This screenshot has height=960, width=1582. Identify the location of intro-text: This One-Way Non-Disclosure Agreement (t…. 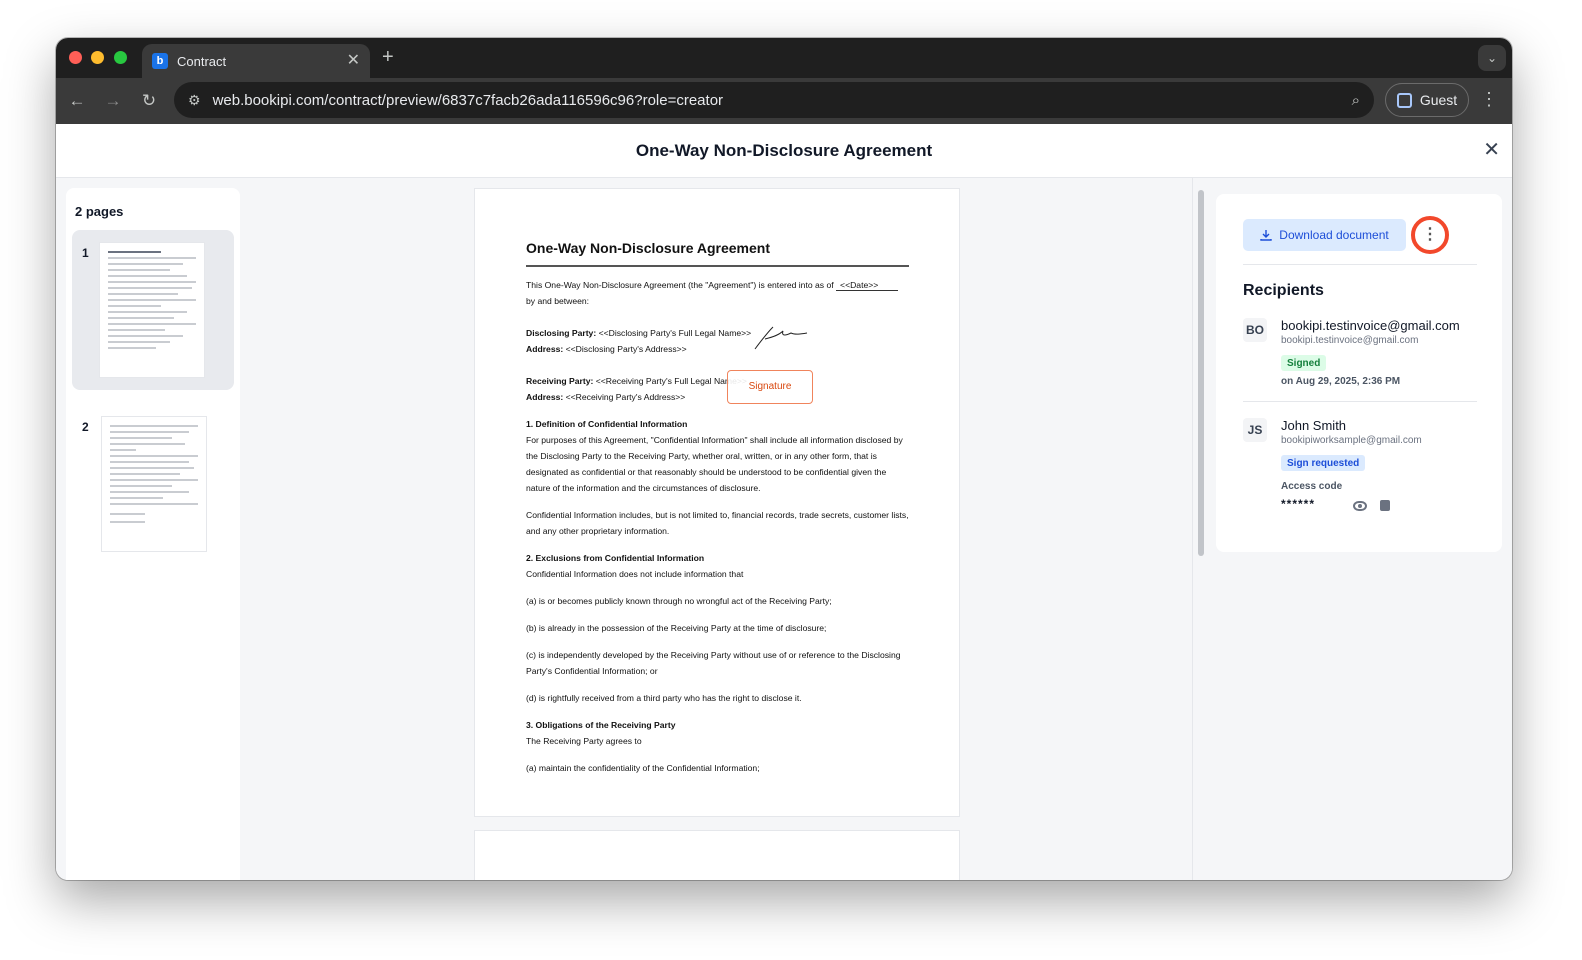
(680, 285).